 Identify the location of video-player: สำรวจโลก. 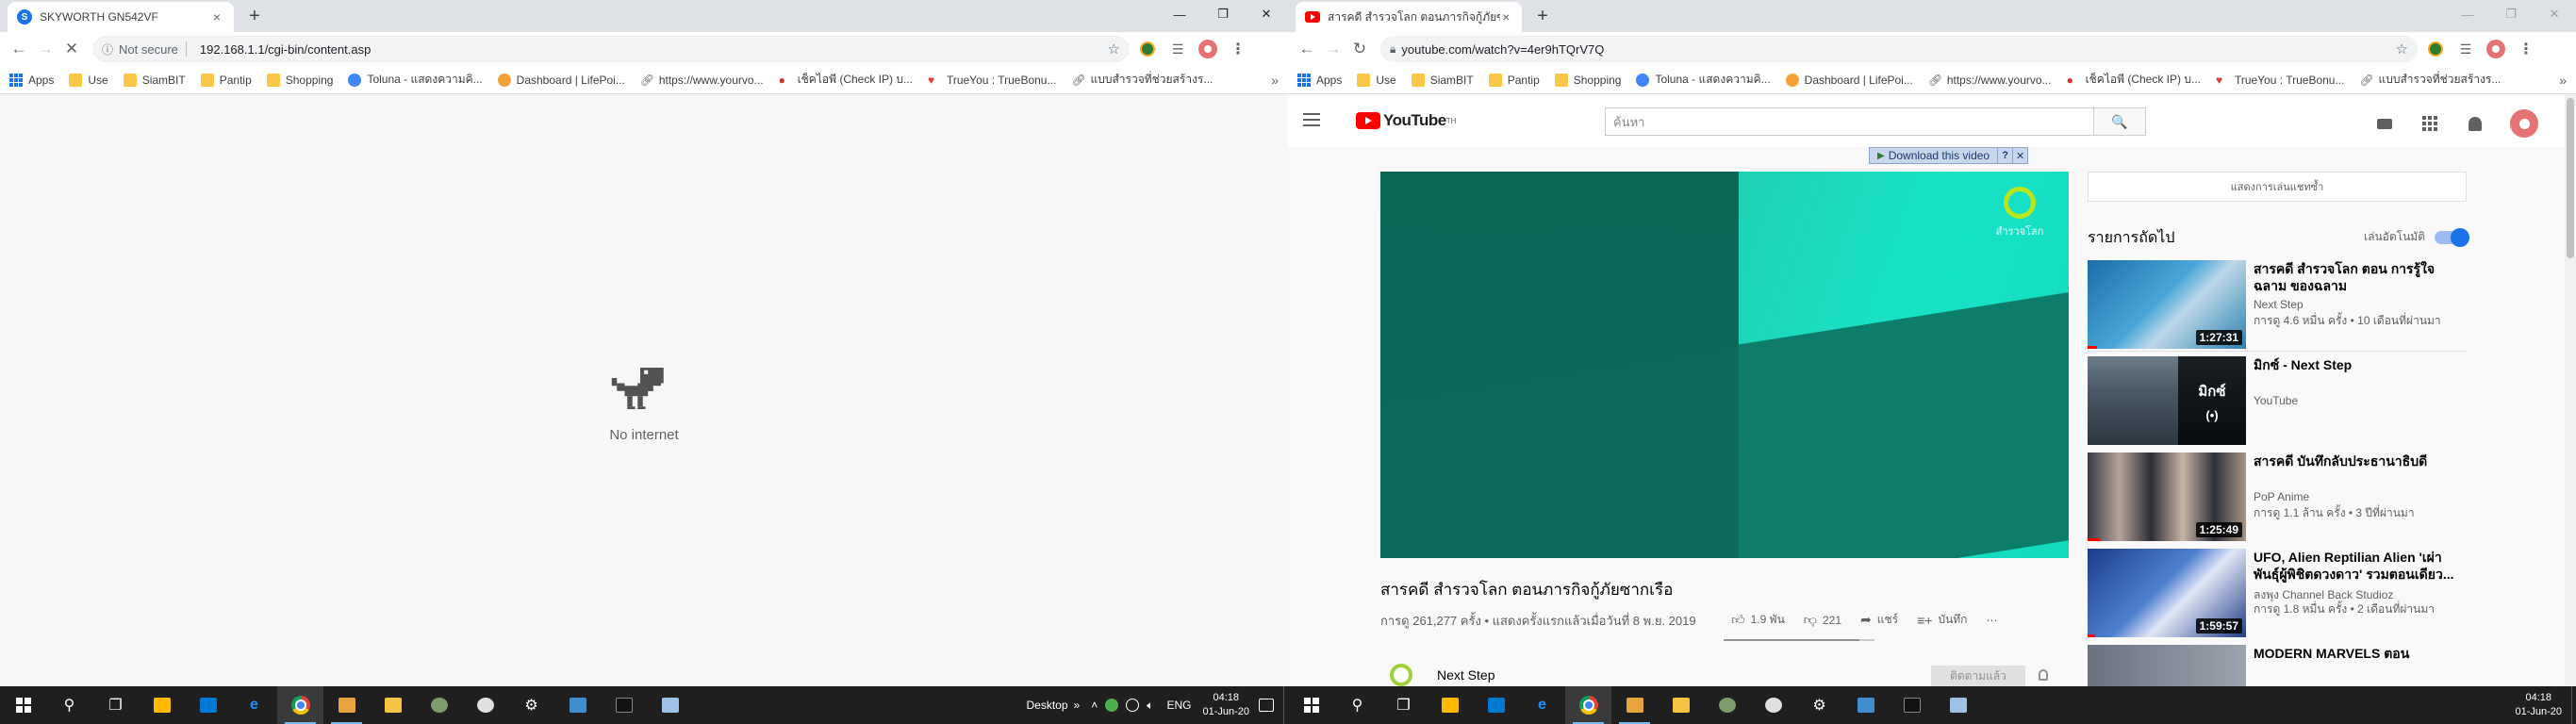
(1724, 365).